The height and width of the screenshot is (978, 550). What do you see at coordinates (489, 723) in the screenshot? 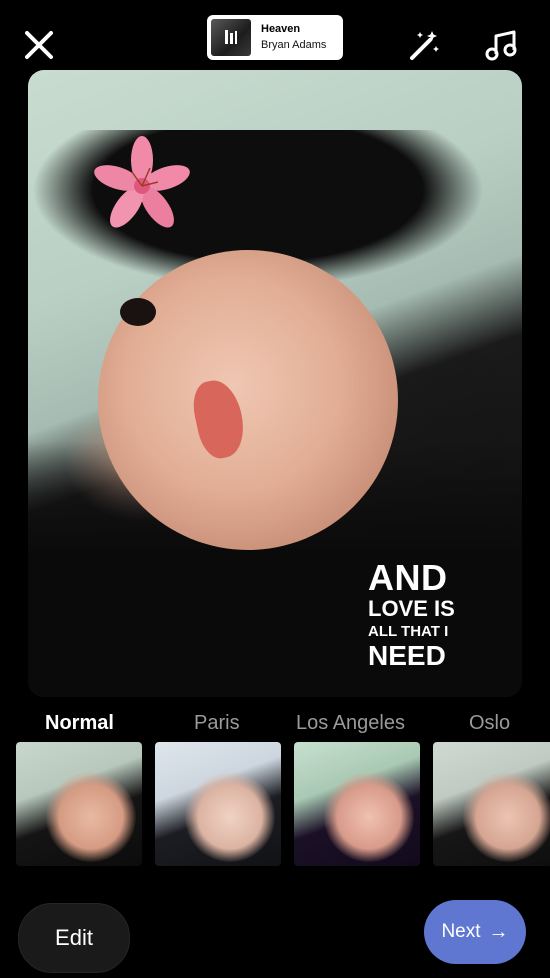
I see `filter-label-oslo: Oslo` at bounding box center [489, 723].